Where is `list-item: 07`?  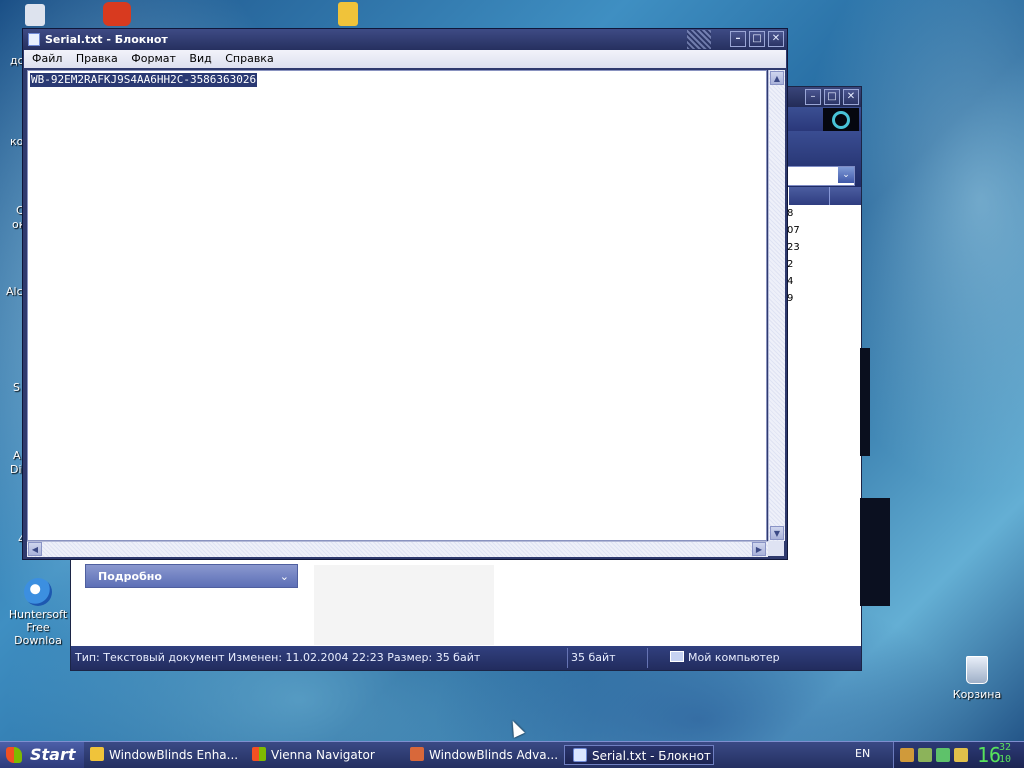
list-item: 07 is located at coordinates (793, 230).